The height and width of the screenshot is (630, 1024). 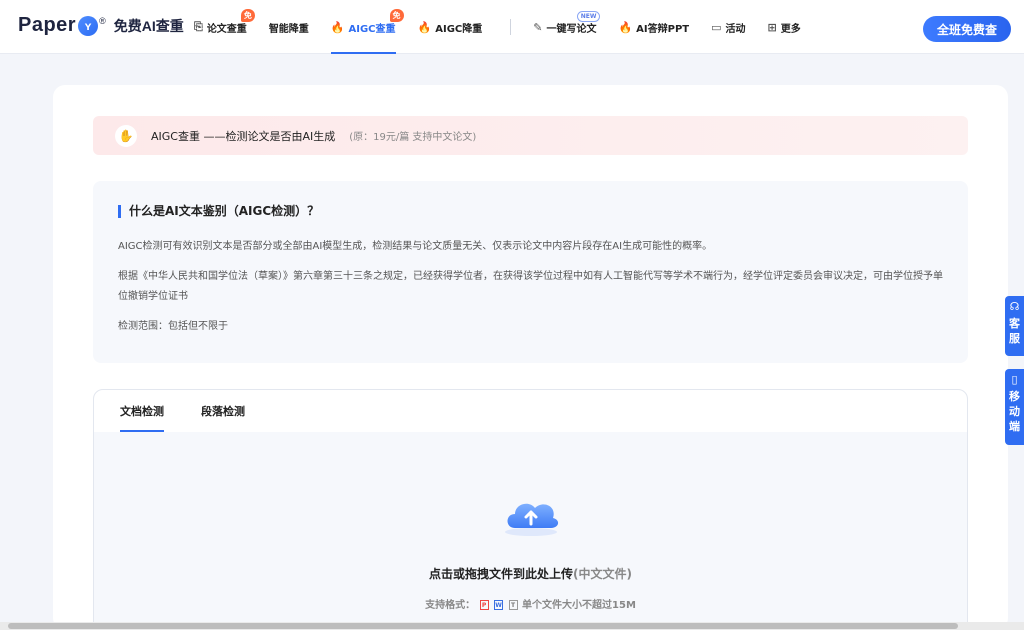 I want to click on scrollbar-thumb, so click(x=483, y=626).